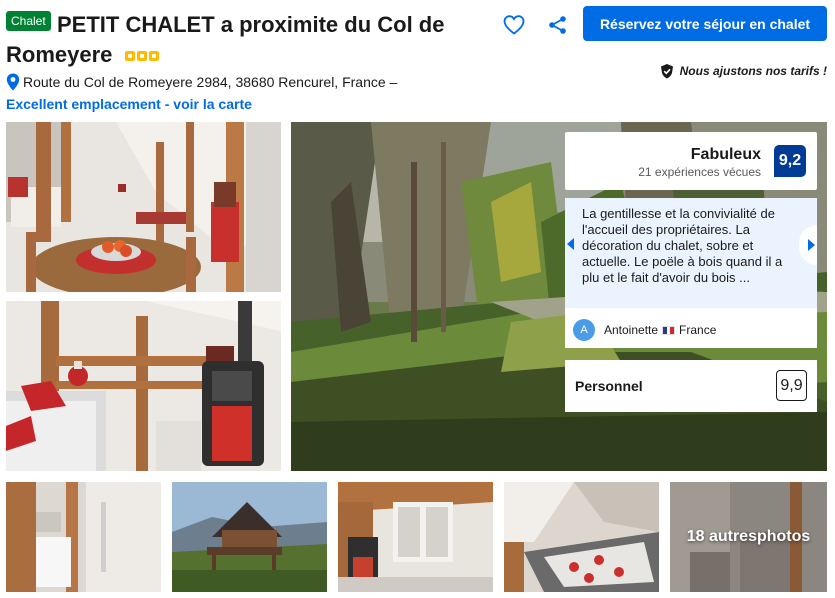 Image resolution: width=835 pixels, height=598 pixels. I want to click on star-rating, so click(141, 56).